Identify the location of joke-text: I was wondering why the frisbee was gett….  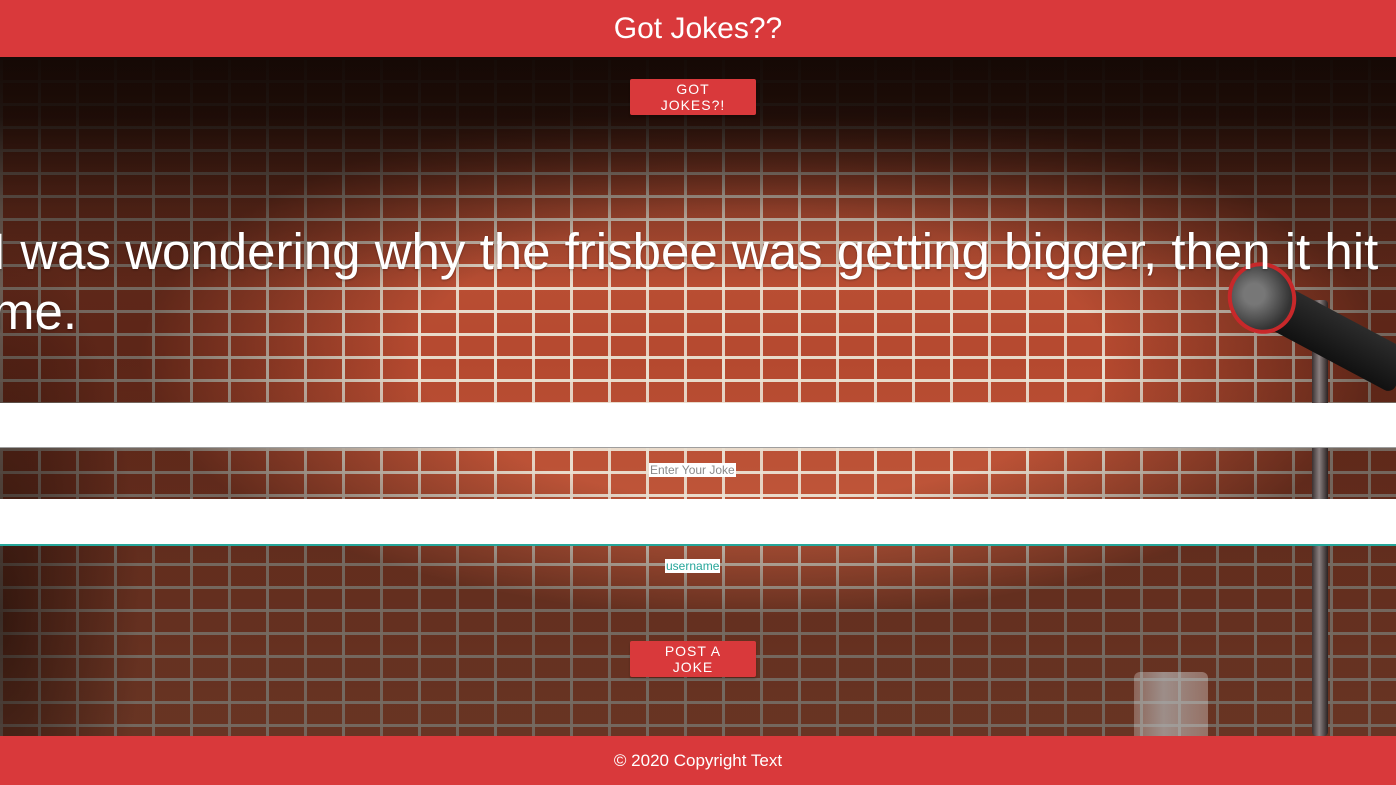
(689, 281).